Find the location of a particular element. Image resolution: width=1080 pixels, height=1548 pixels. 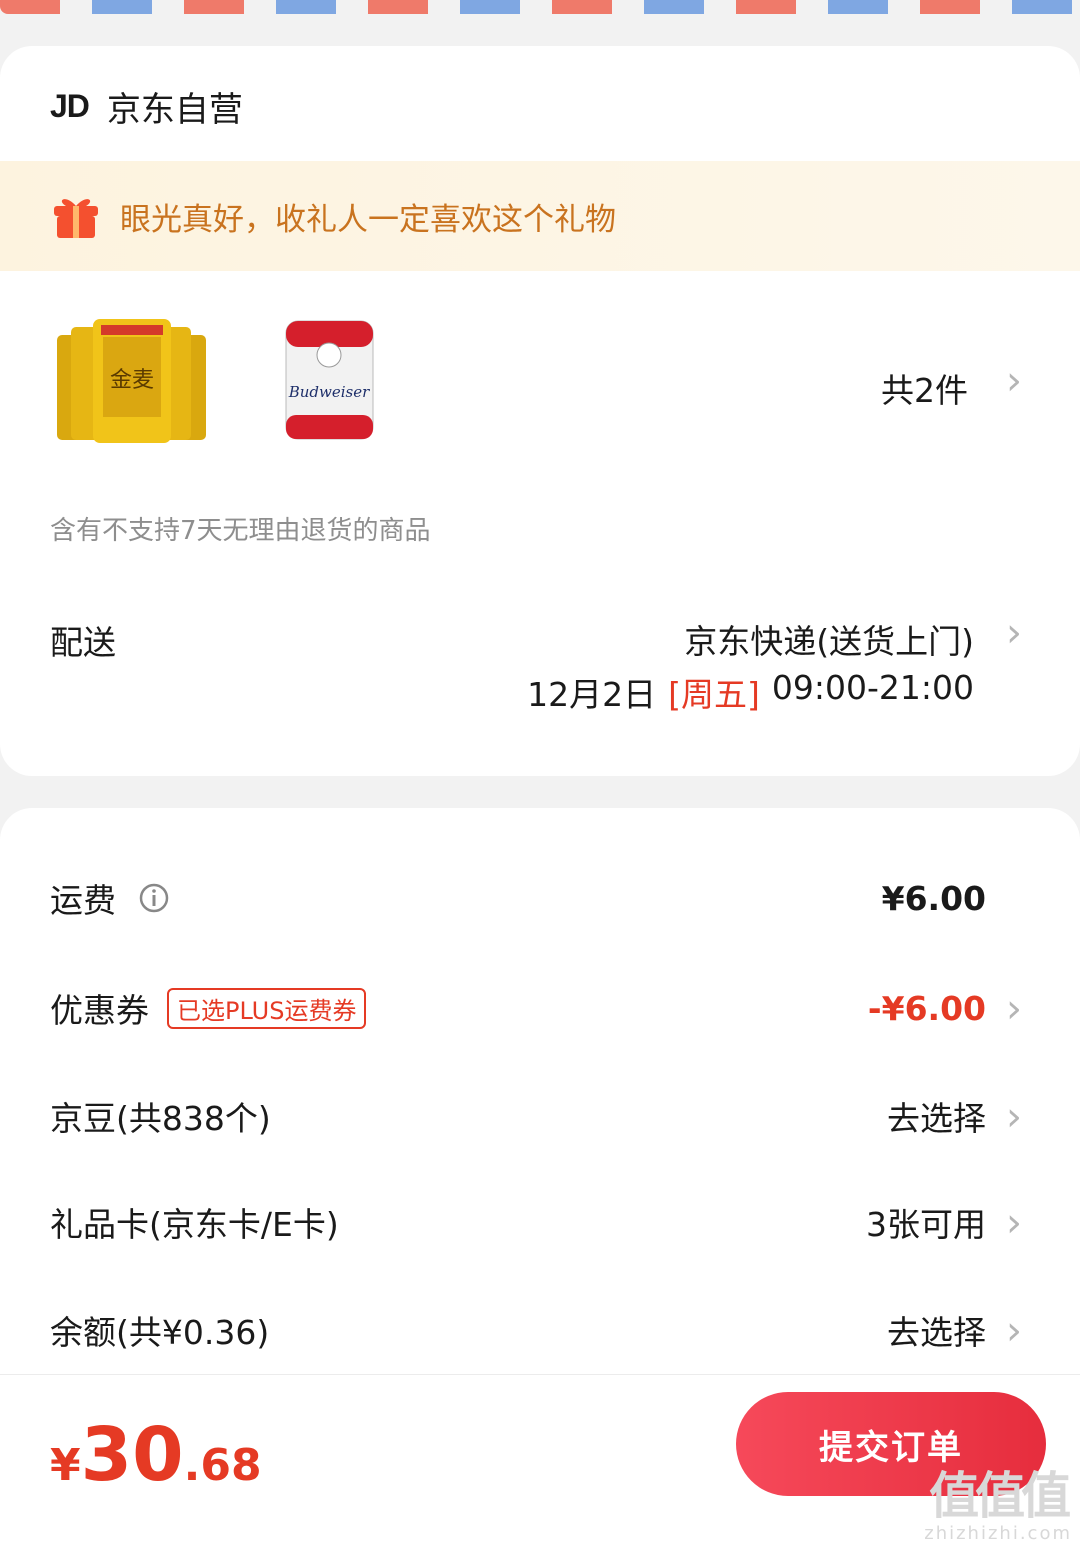

gift-banner: 眼光真好，收礼人一定喜欢这个礼物 is located at coordinates (540, 216).